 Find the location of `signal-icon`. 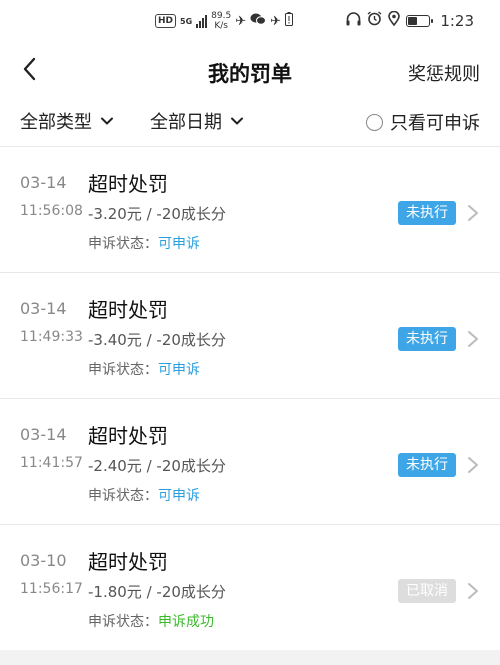

signal-icon is located at coordinates (202, 21).